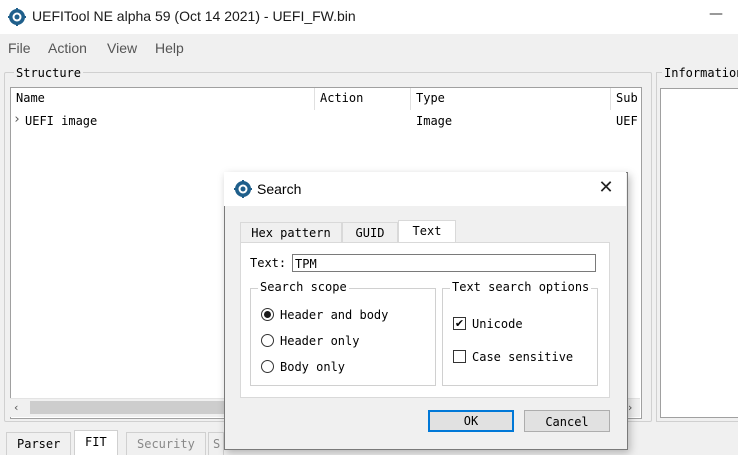 The image size is (738, 455). Describe the element at coordinates (497, 324) in the screenshot. I see `unicode-checkbox-label: Unicode` at that location.